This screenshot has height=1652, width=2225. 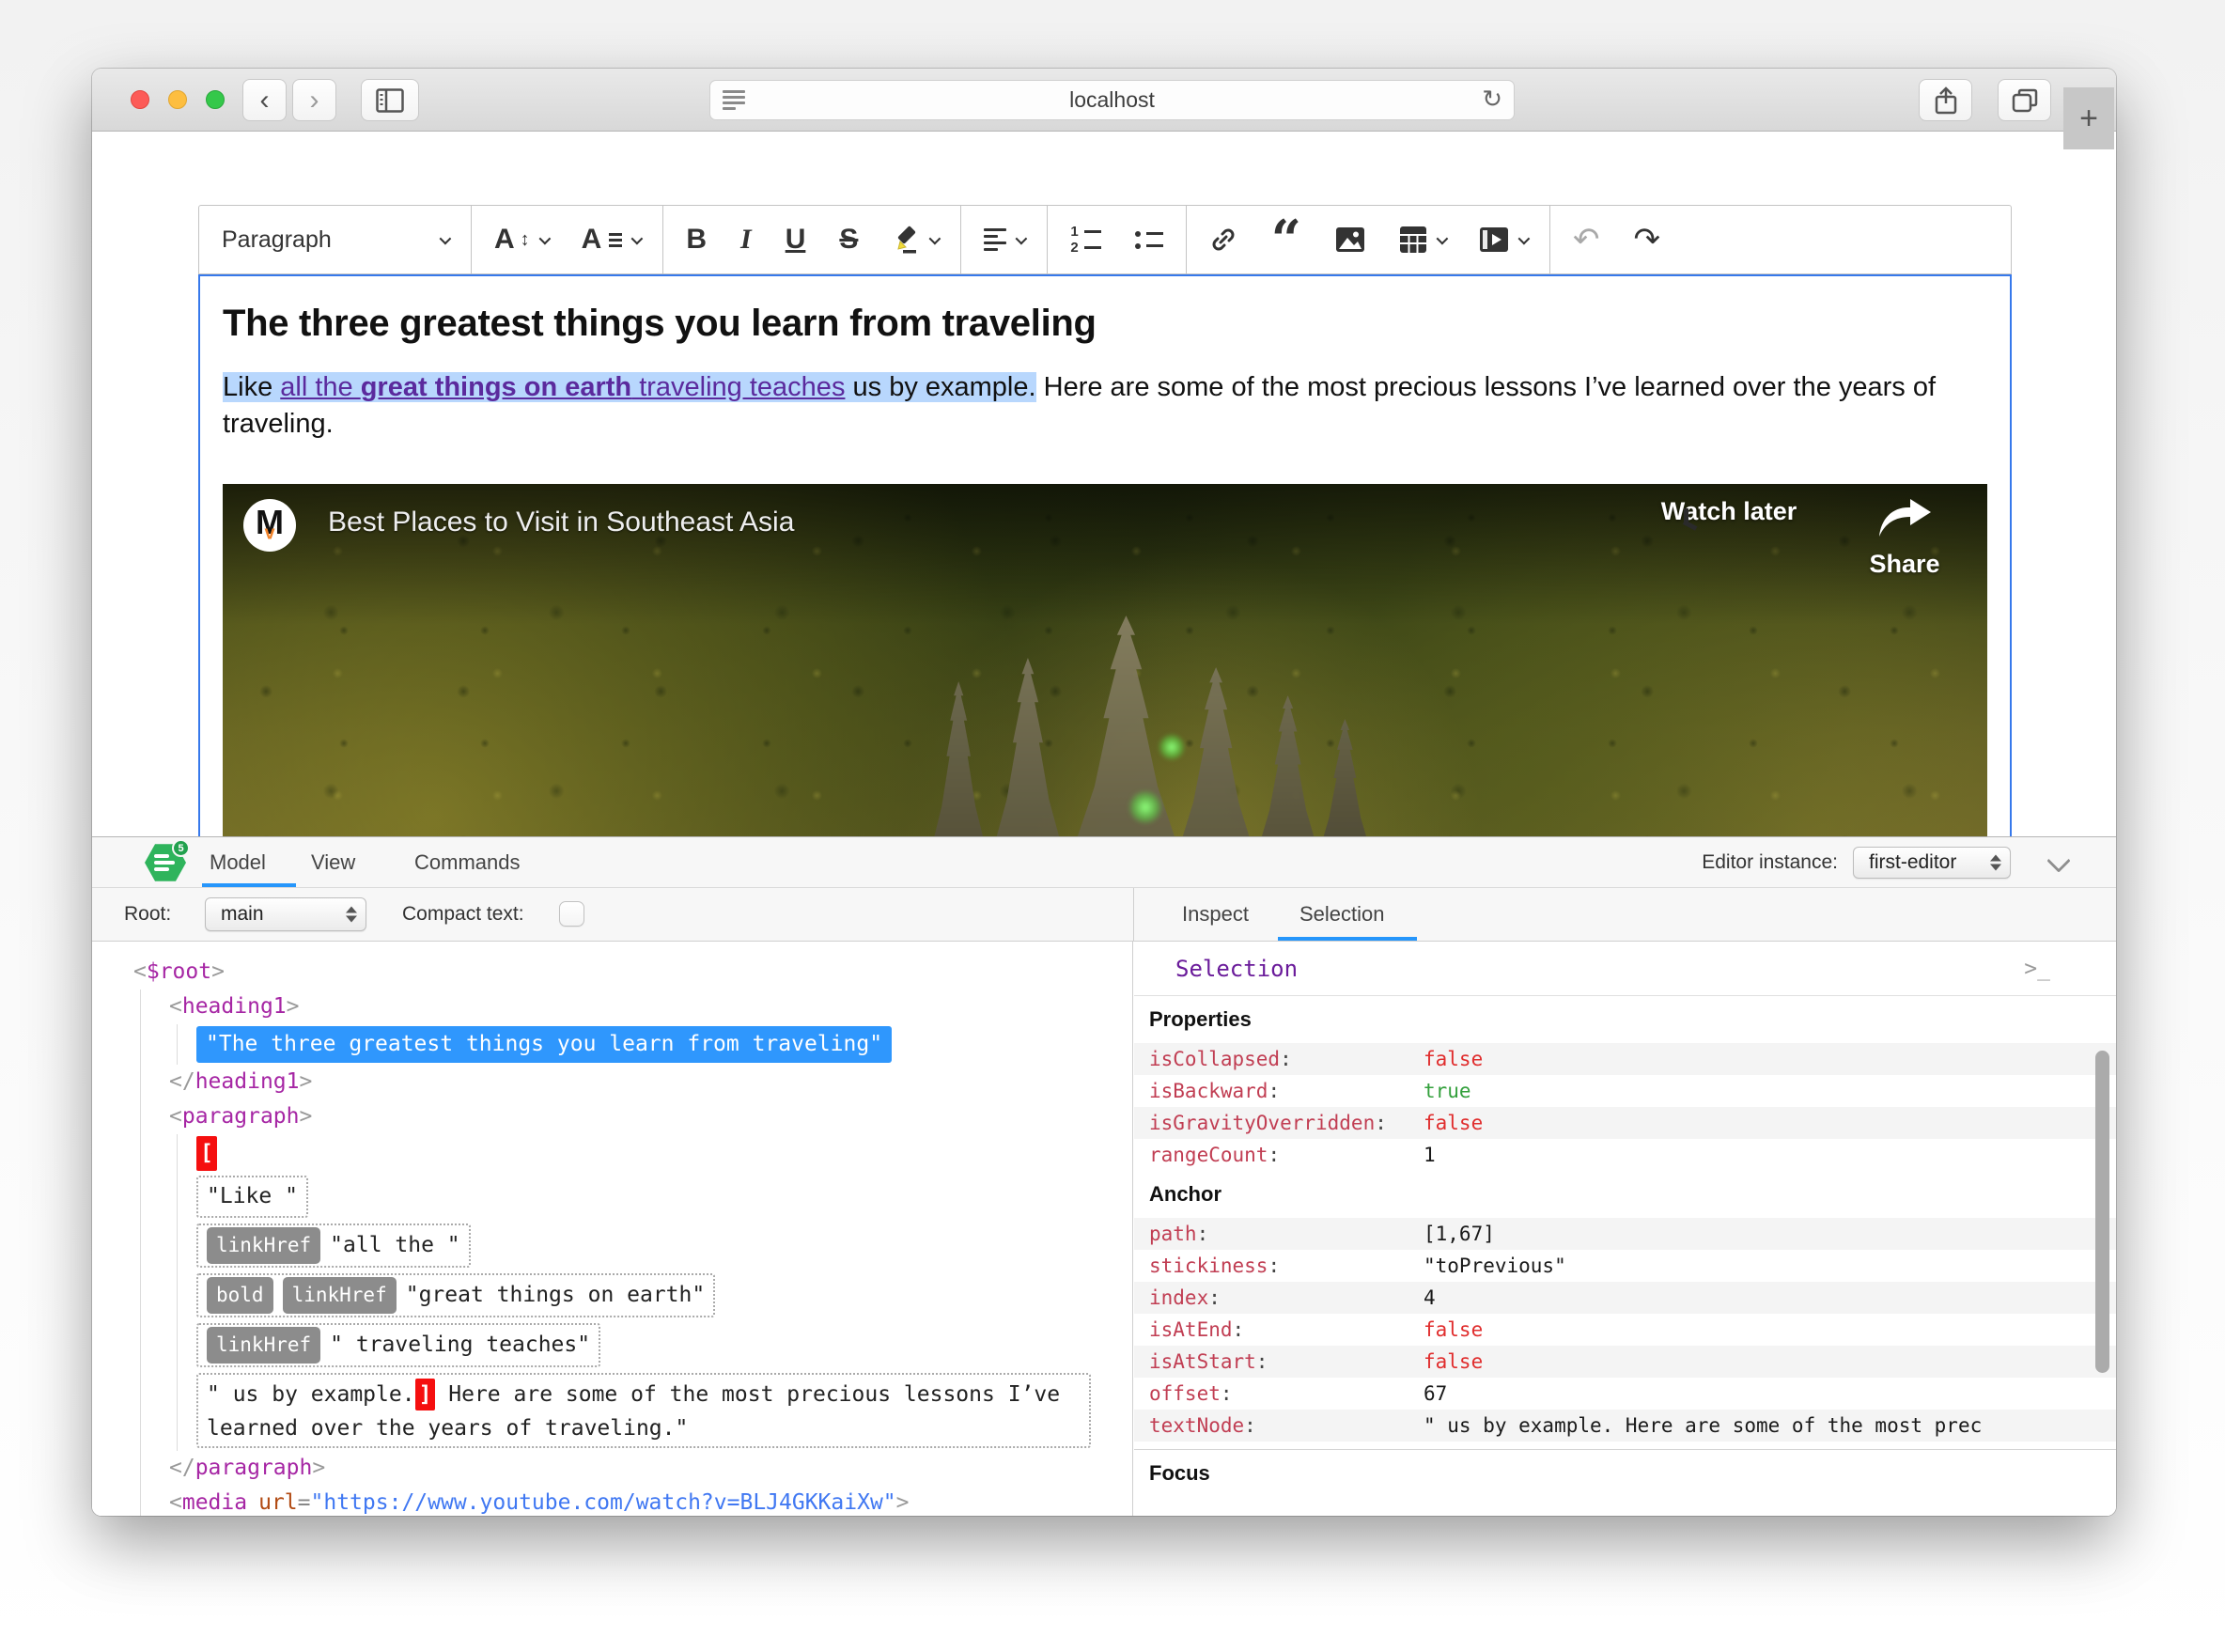 I want to click on share-icon, so click(x=1945, y=100).